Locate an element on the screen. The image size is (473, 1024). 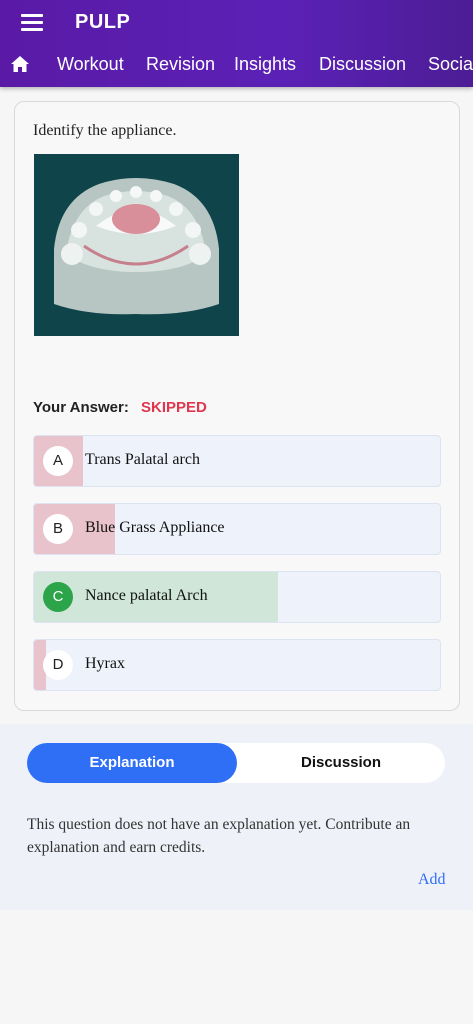
segment-tabs: Explanation Discussion is located at coordinates (236, 763).